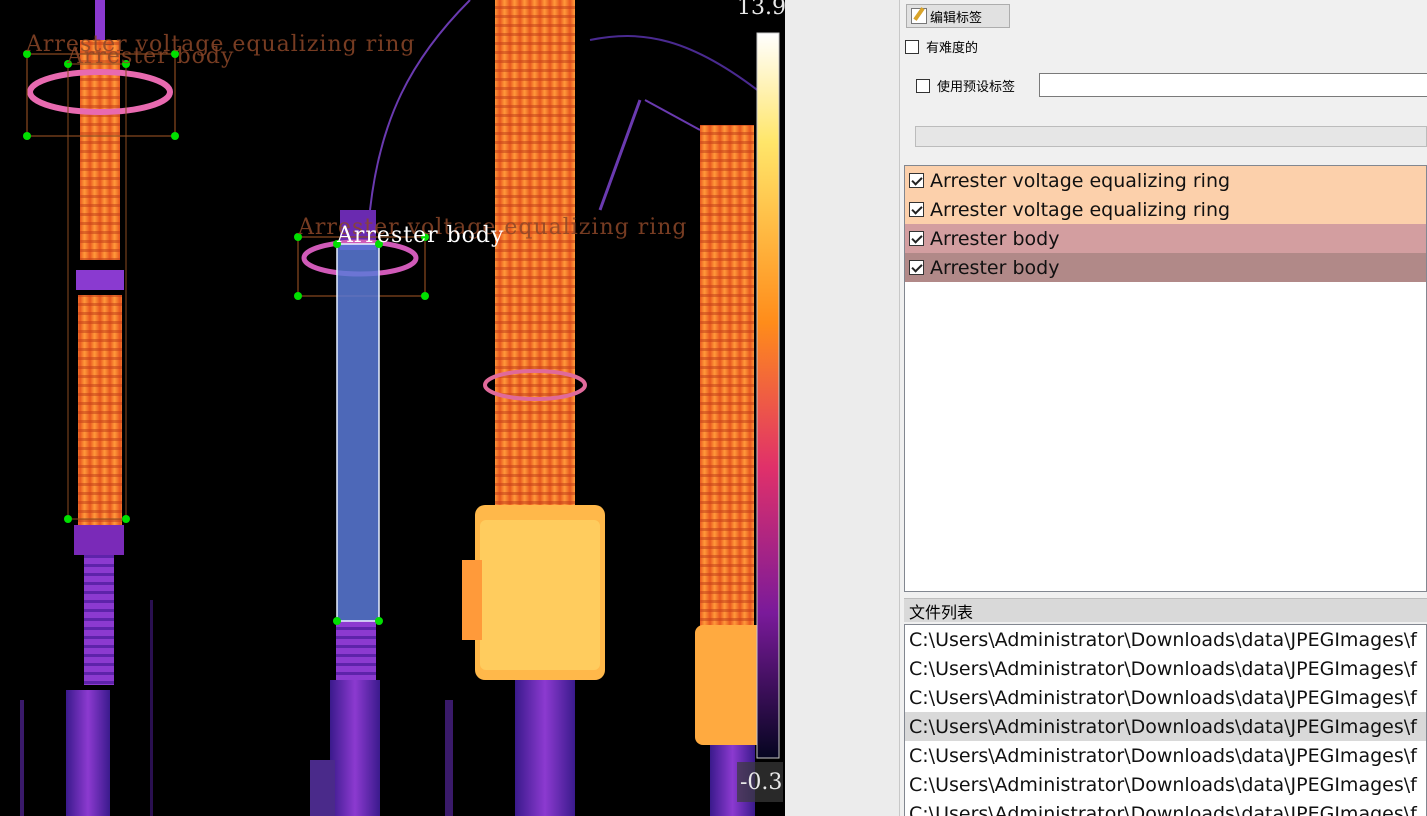 The width and height of the screenshot is (1427, 816). What do you see at coordinates (919, 16) in the screenshot?
I see `edit-icon` at bounding box center [919, 16].